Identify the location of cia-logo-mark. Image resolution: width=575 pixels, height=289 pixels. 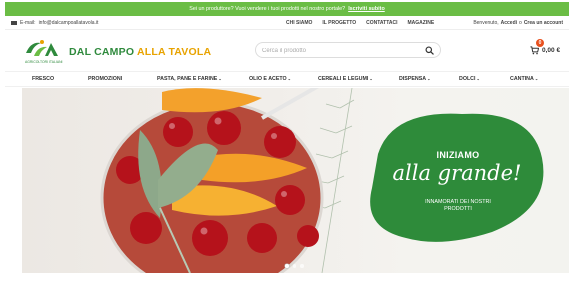
(42, 48).